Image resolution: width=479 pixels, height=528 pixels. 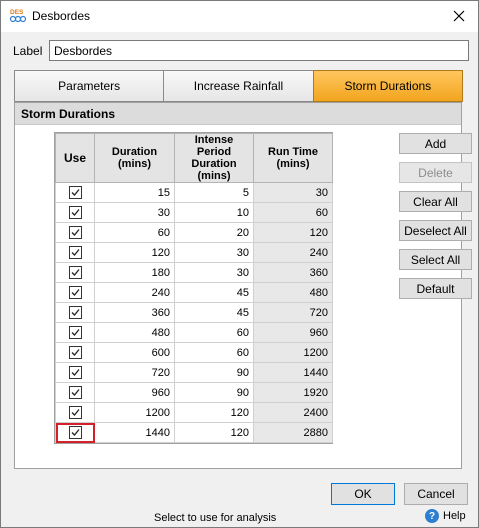 I want to click on run-time-cell: 2400, so click(x=293, y=412).